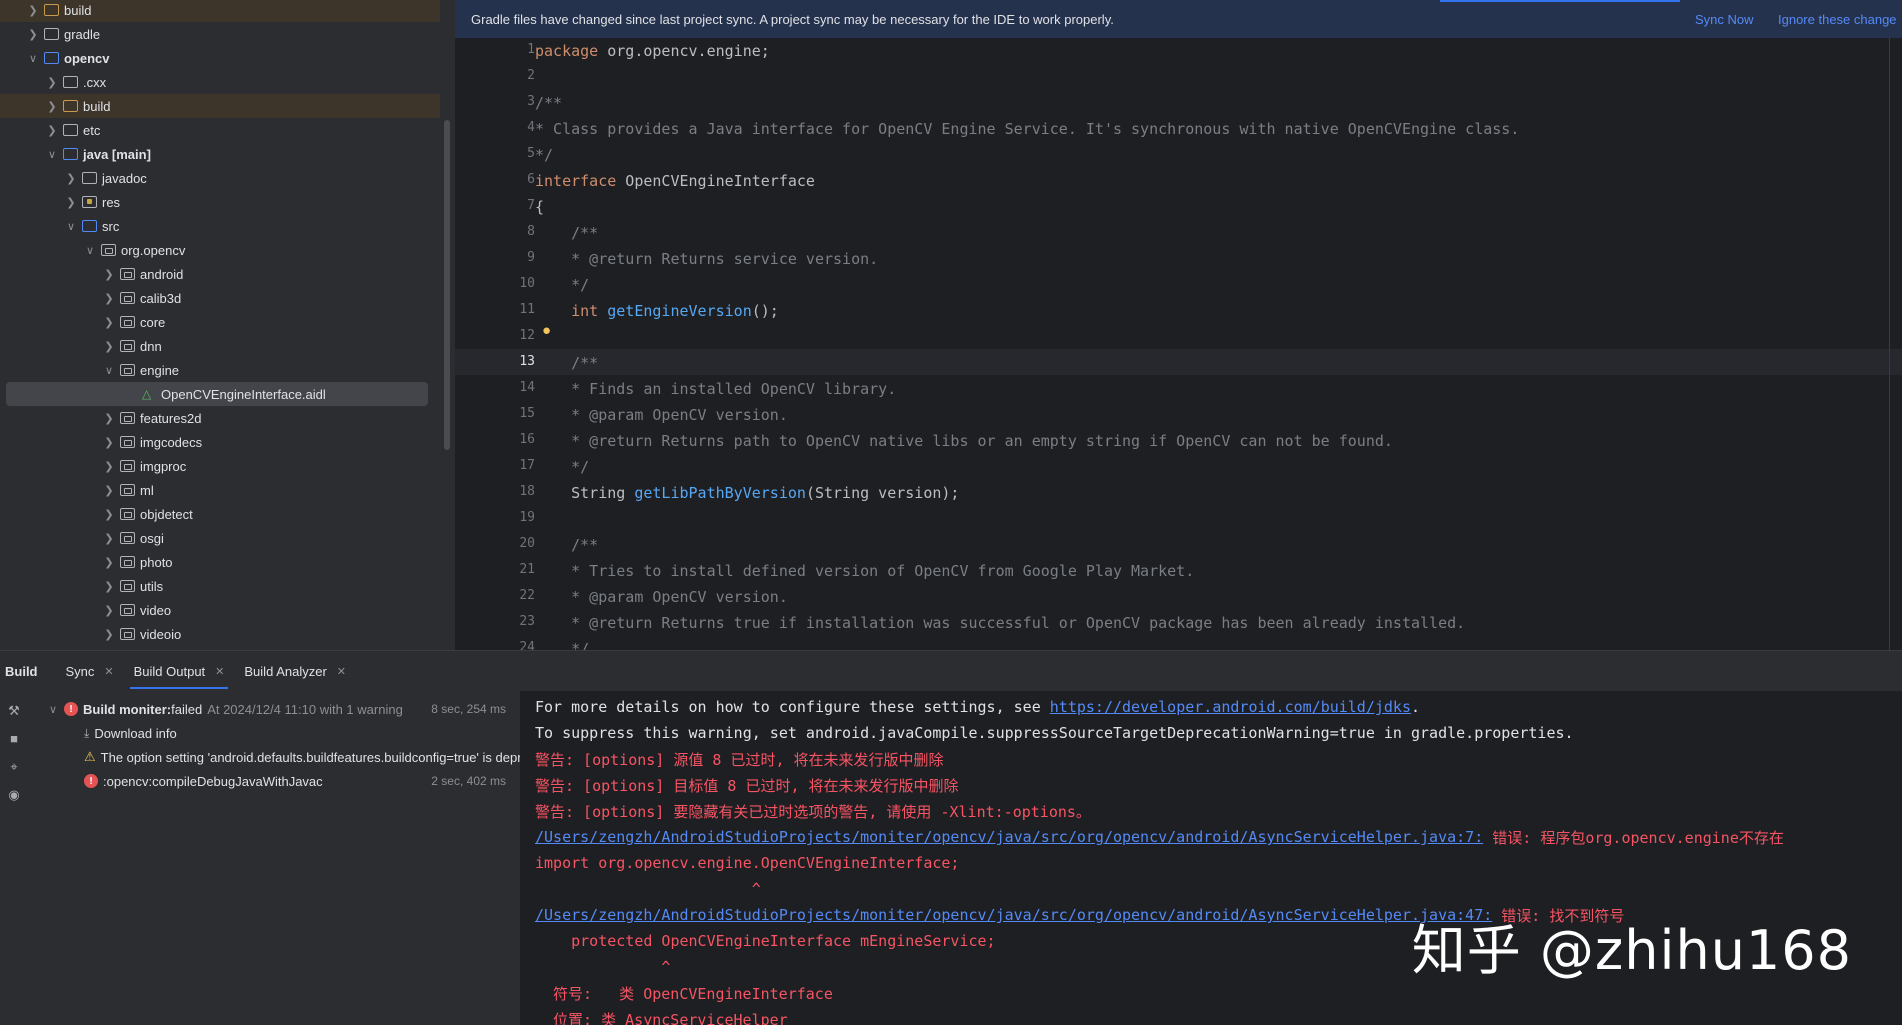  I want to click on output-line: 警告: [options] 源值 8 已过时, 将在未来发行版中删除, so click(739, 759).